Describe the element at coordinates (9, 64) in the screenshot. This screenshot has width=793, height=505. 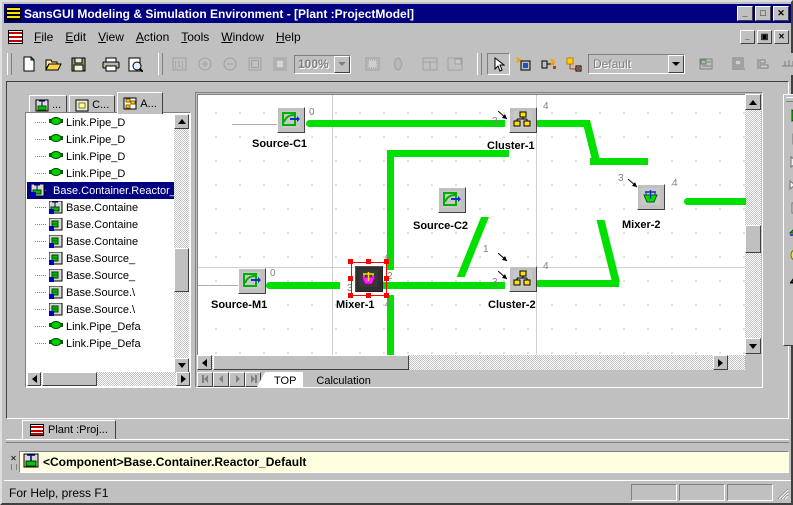
I see `toolbar-grip` at that location.